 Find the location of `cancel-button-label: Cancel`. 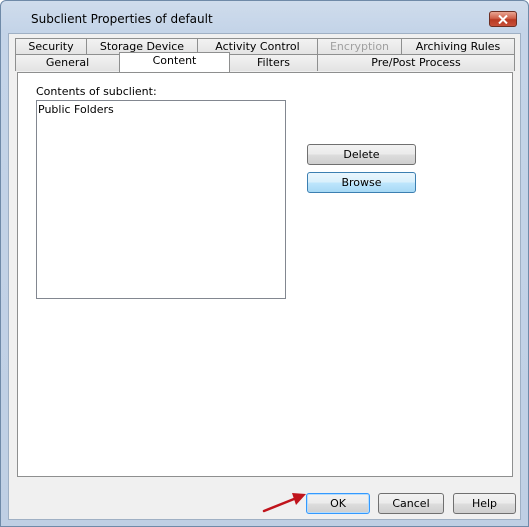

cancel-button-label: Cancel is located at coordinates (411, 503).